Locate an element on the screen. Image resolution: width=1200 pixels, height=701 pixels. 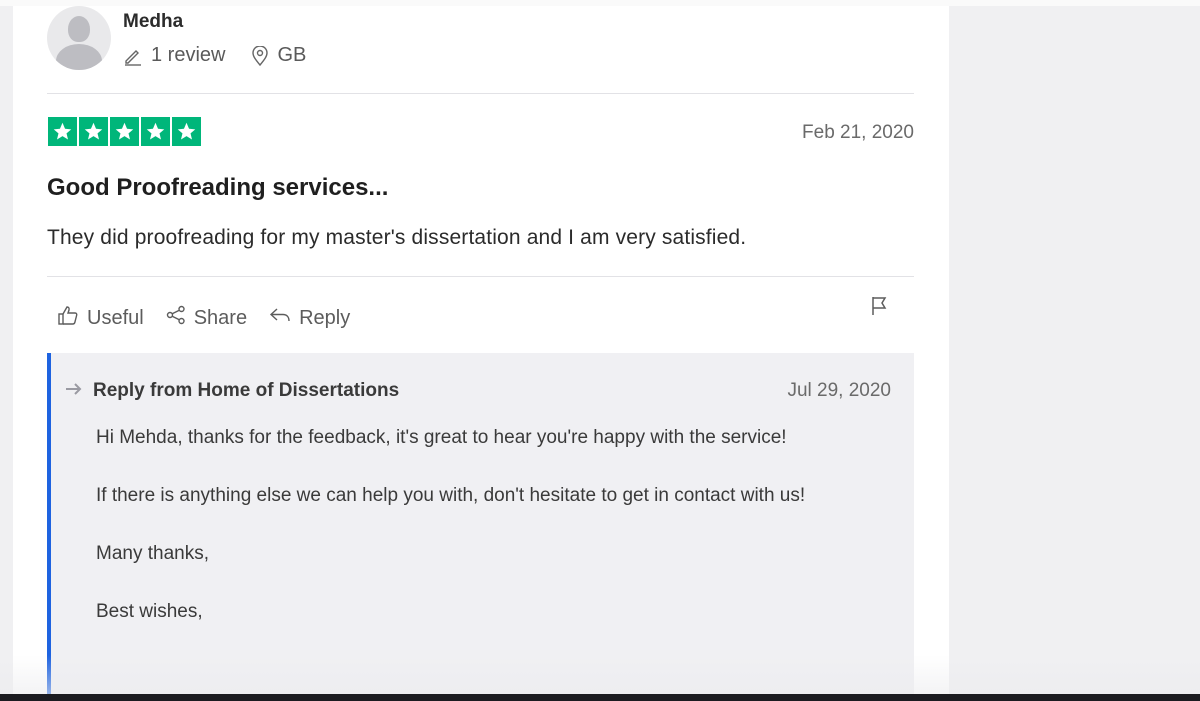
reply-header: Reply from Home of Dissertations is located at coordinates (232, 391).